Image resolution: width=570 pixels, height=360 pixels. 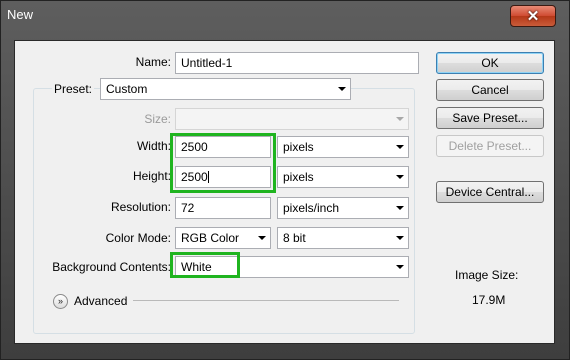 What do you see at coordinates (285, 15) in the screenshot?
I see `title-bar: New ✕` at bounding box center [285, 15].